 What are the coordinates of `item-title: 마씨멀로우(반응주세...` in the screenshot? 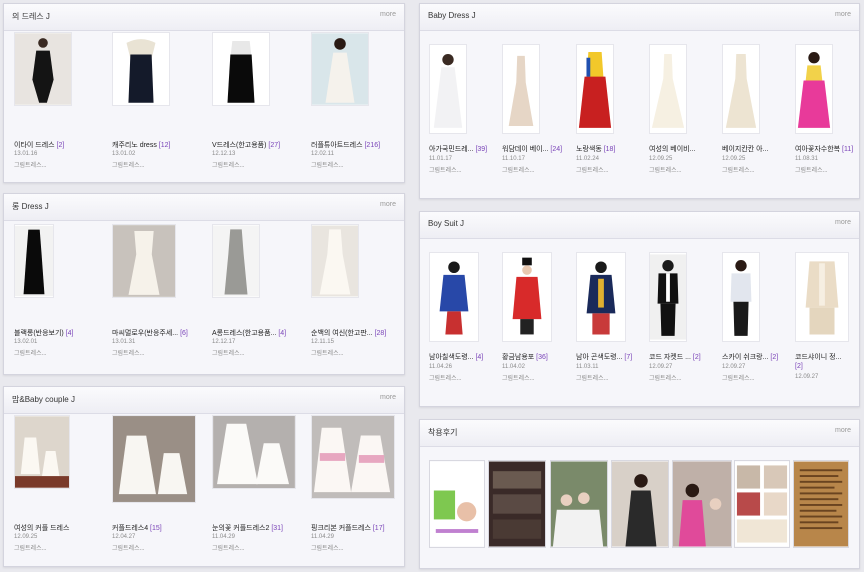 It's located at (145, 333).